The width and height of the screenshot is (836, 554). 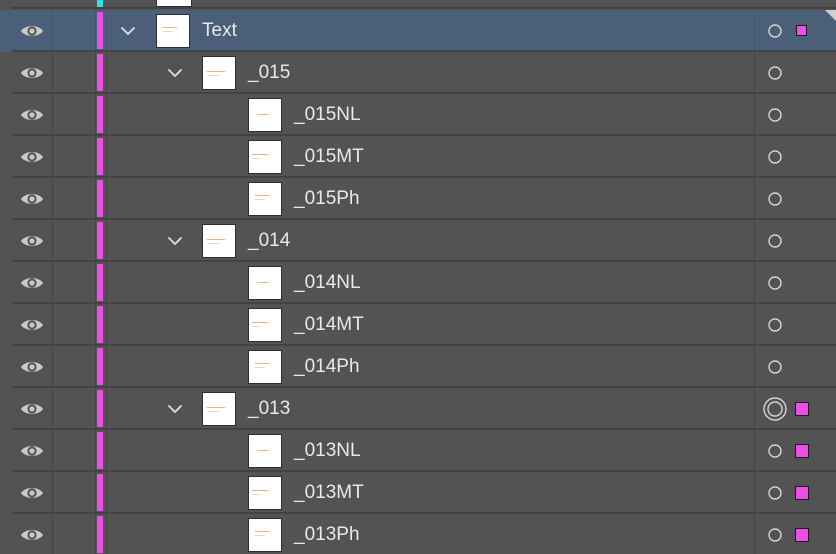 I want to click on layer-name: Text, so click(x=219, y=31).